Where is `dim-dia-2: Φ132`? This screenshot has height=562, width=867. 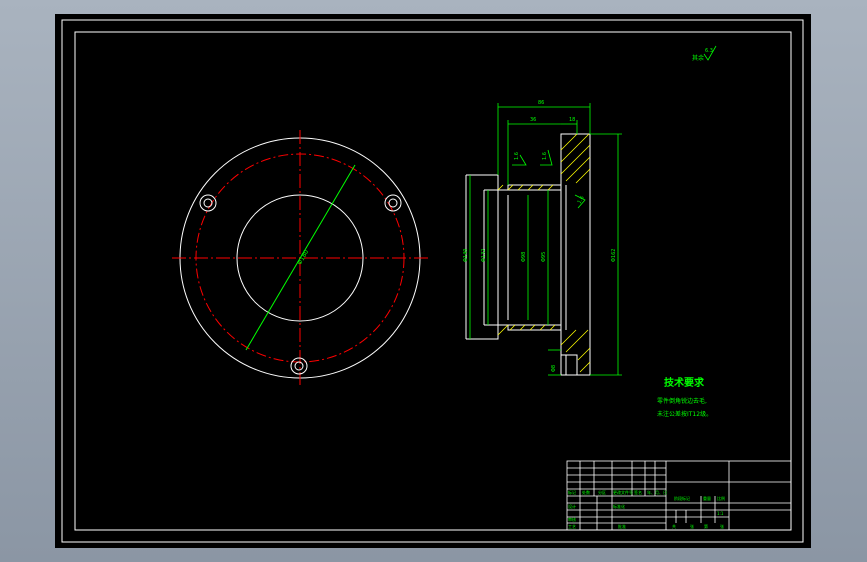
dim-dia-2: Φ132 is located at coordinates (484, 255).